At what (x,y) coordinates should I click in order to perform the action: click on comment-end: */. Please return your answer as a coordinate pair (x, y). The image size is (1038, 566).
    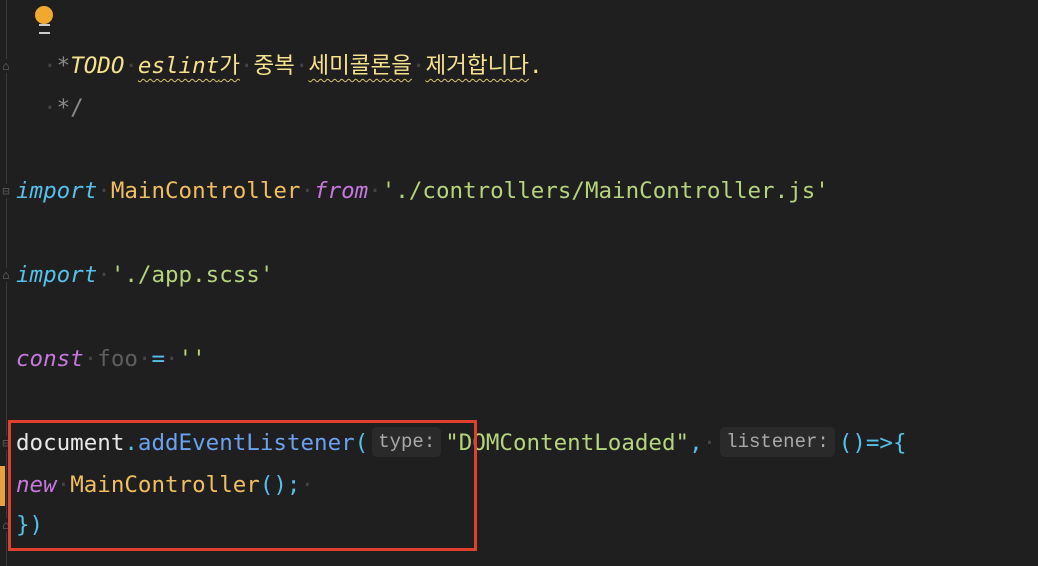
    Looking at the image, I should click on (70, 108).